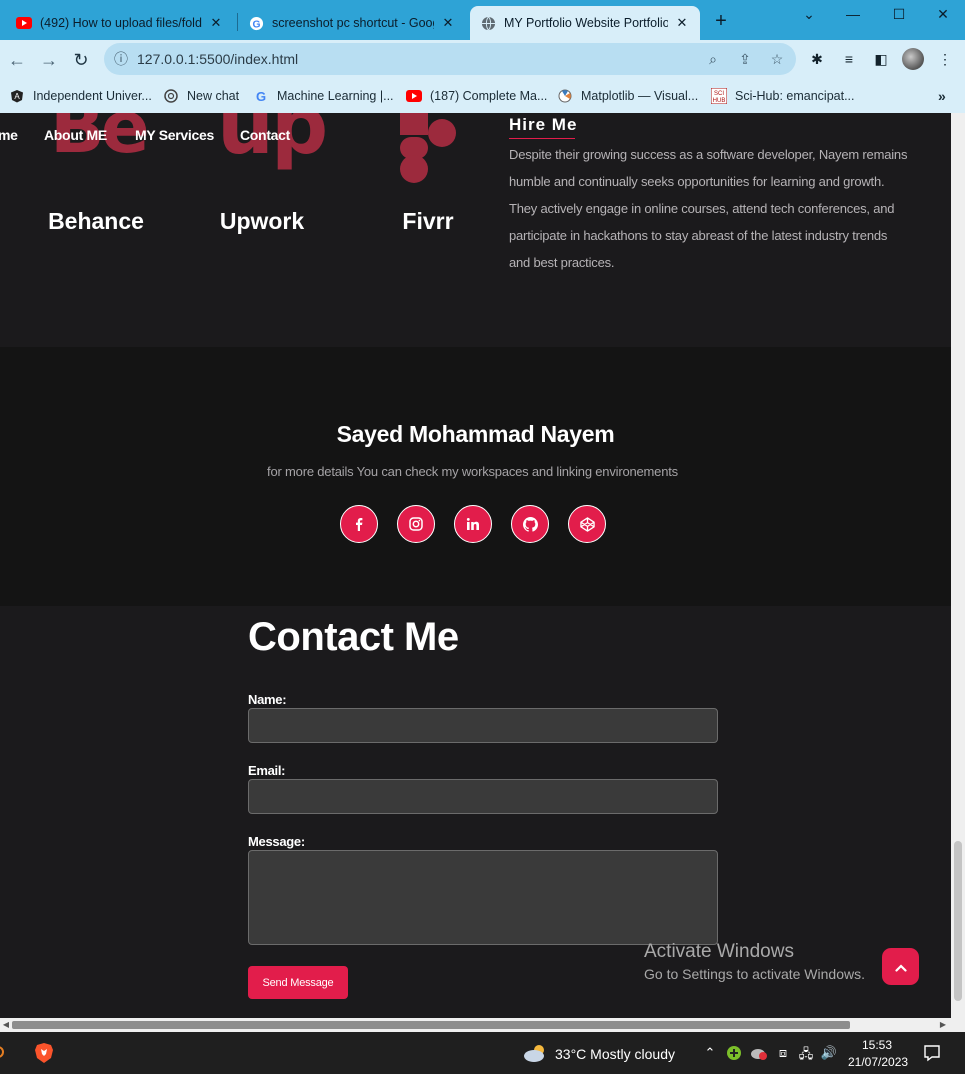 This screenshot has width=965, height=1074. I want to click on address-bar: ⓘ 127.0.0.1:5500/index.html ⌕ ⇪ ☆, so click(450, 59).